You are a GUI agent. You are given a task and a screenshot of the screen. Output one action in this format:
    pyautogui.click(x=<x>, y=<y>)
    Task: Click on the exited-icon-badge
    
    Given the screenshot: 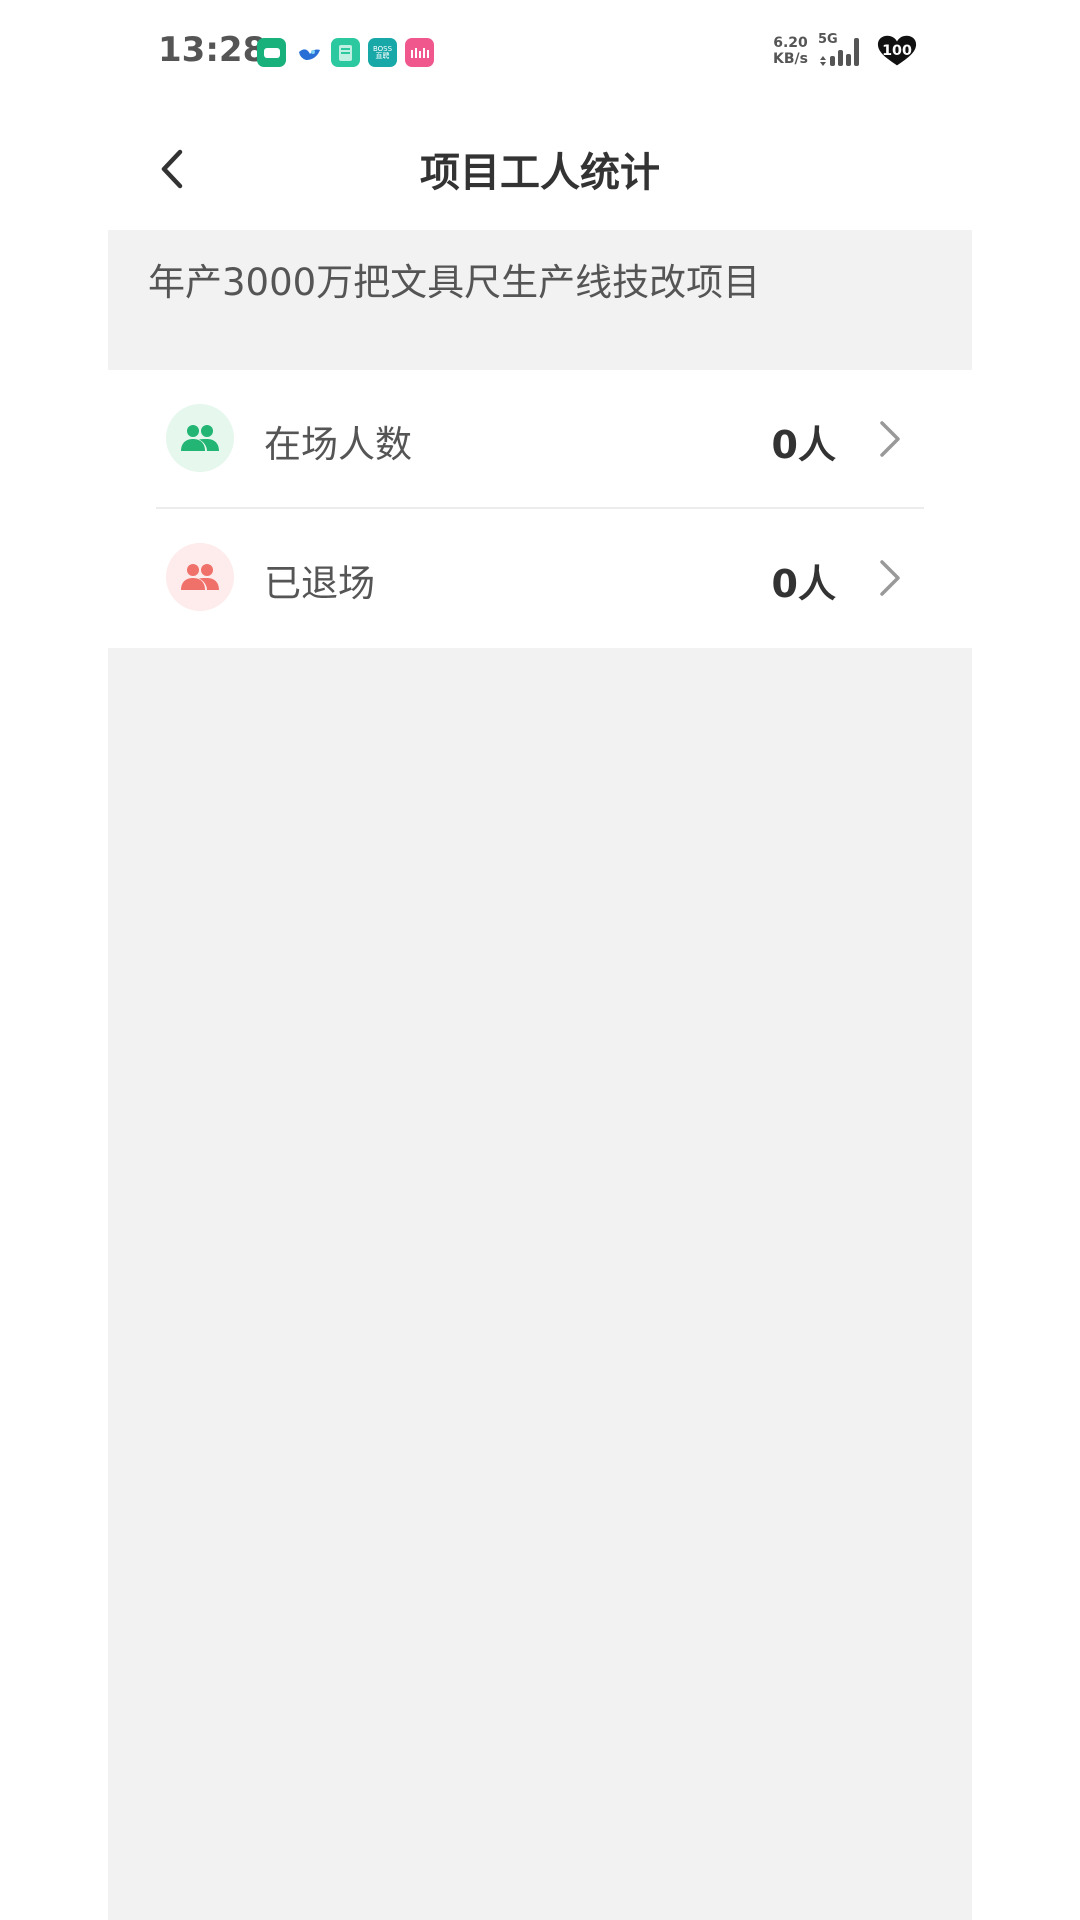 What is the action you would take?
    pyautogui.click(x=200, y=577)
    